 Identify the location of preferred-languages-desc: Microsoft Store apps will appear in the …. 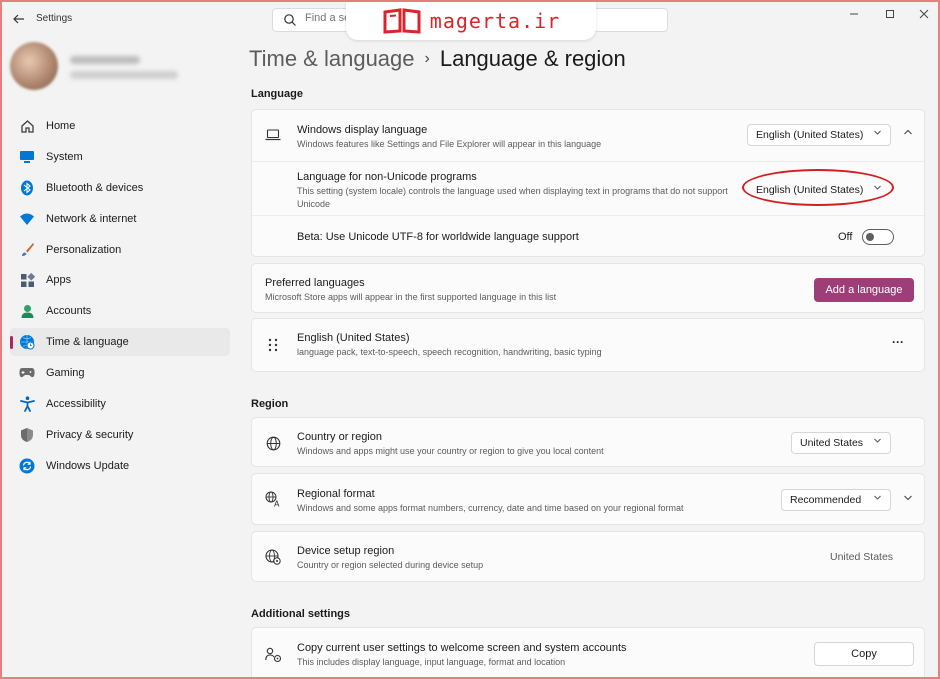
(411, 297).